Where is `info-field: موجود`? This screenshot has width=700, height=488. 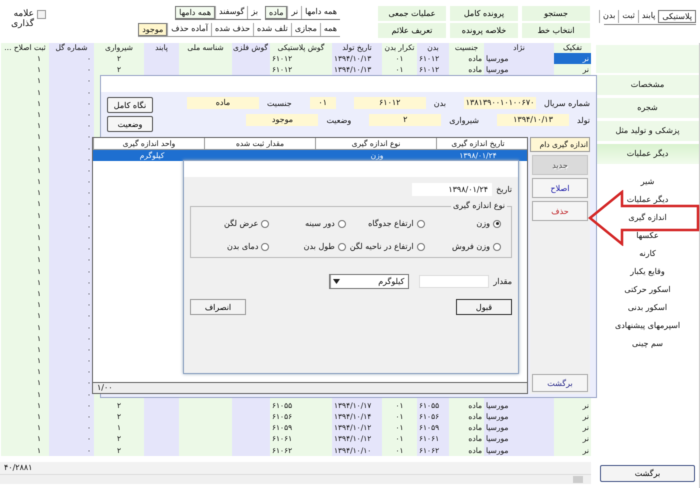 info-field: موجود is located at coordinates (282, 120).